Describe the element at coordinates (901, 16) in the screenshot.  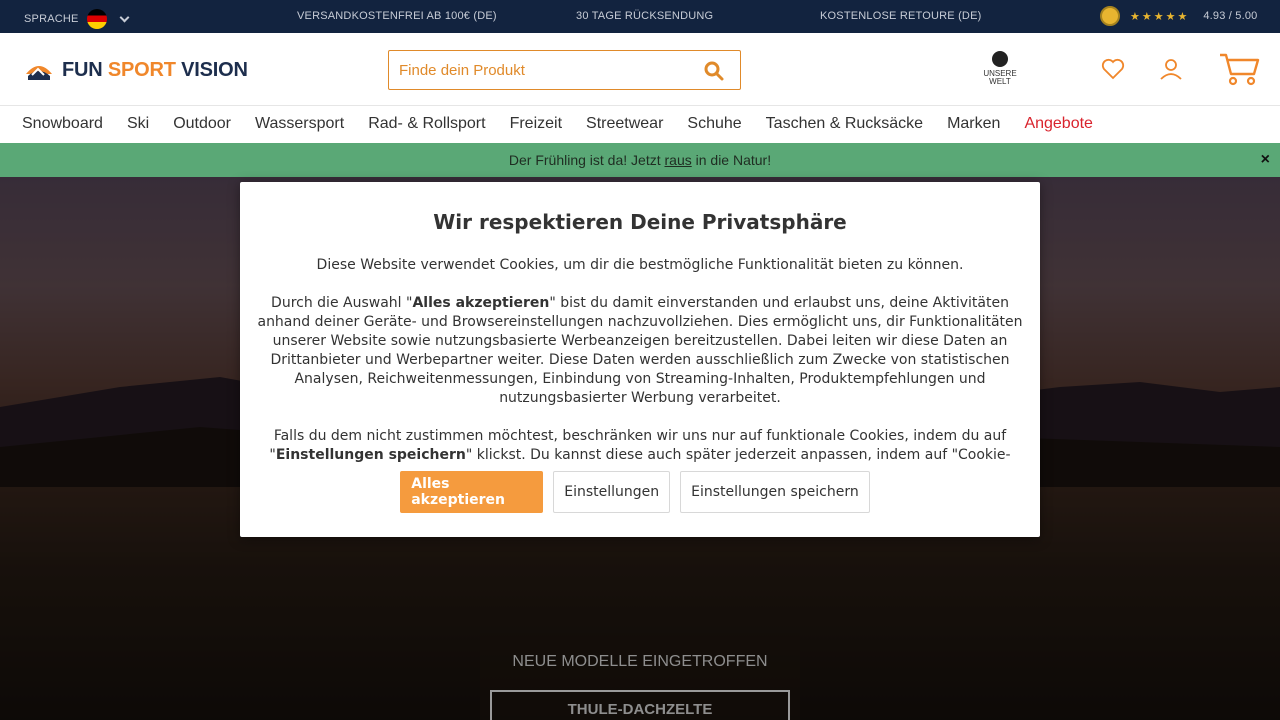
I see `usp-free-return: Kostenlose Retoure (DE)` at that location.